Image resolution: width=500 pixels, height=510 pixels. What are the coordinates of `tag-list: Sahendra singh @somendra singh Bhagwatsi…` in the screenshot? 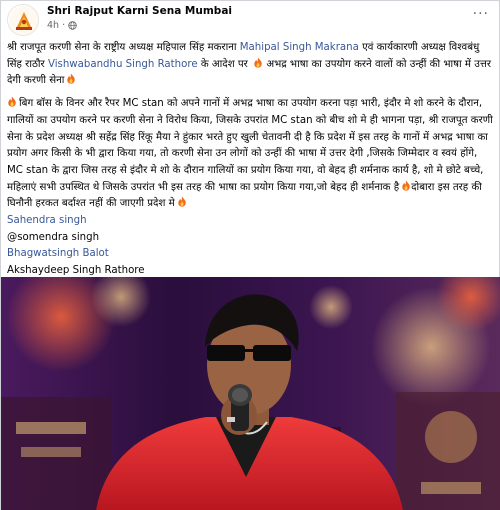 It's located at (251, 246).